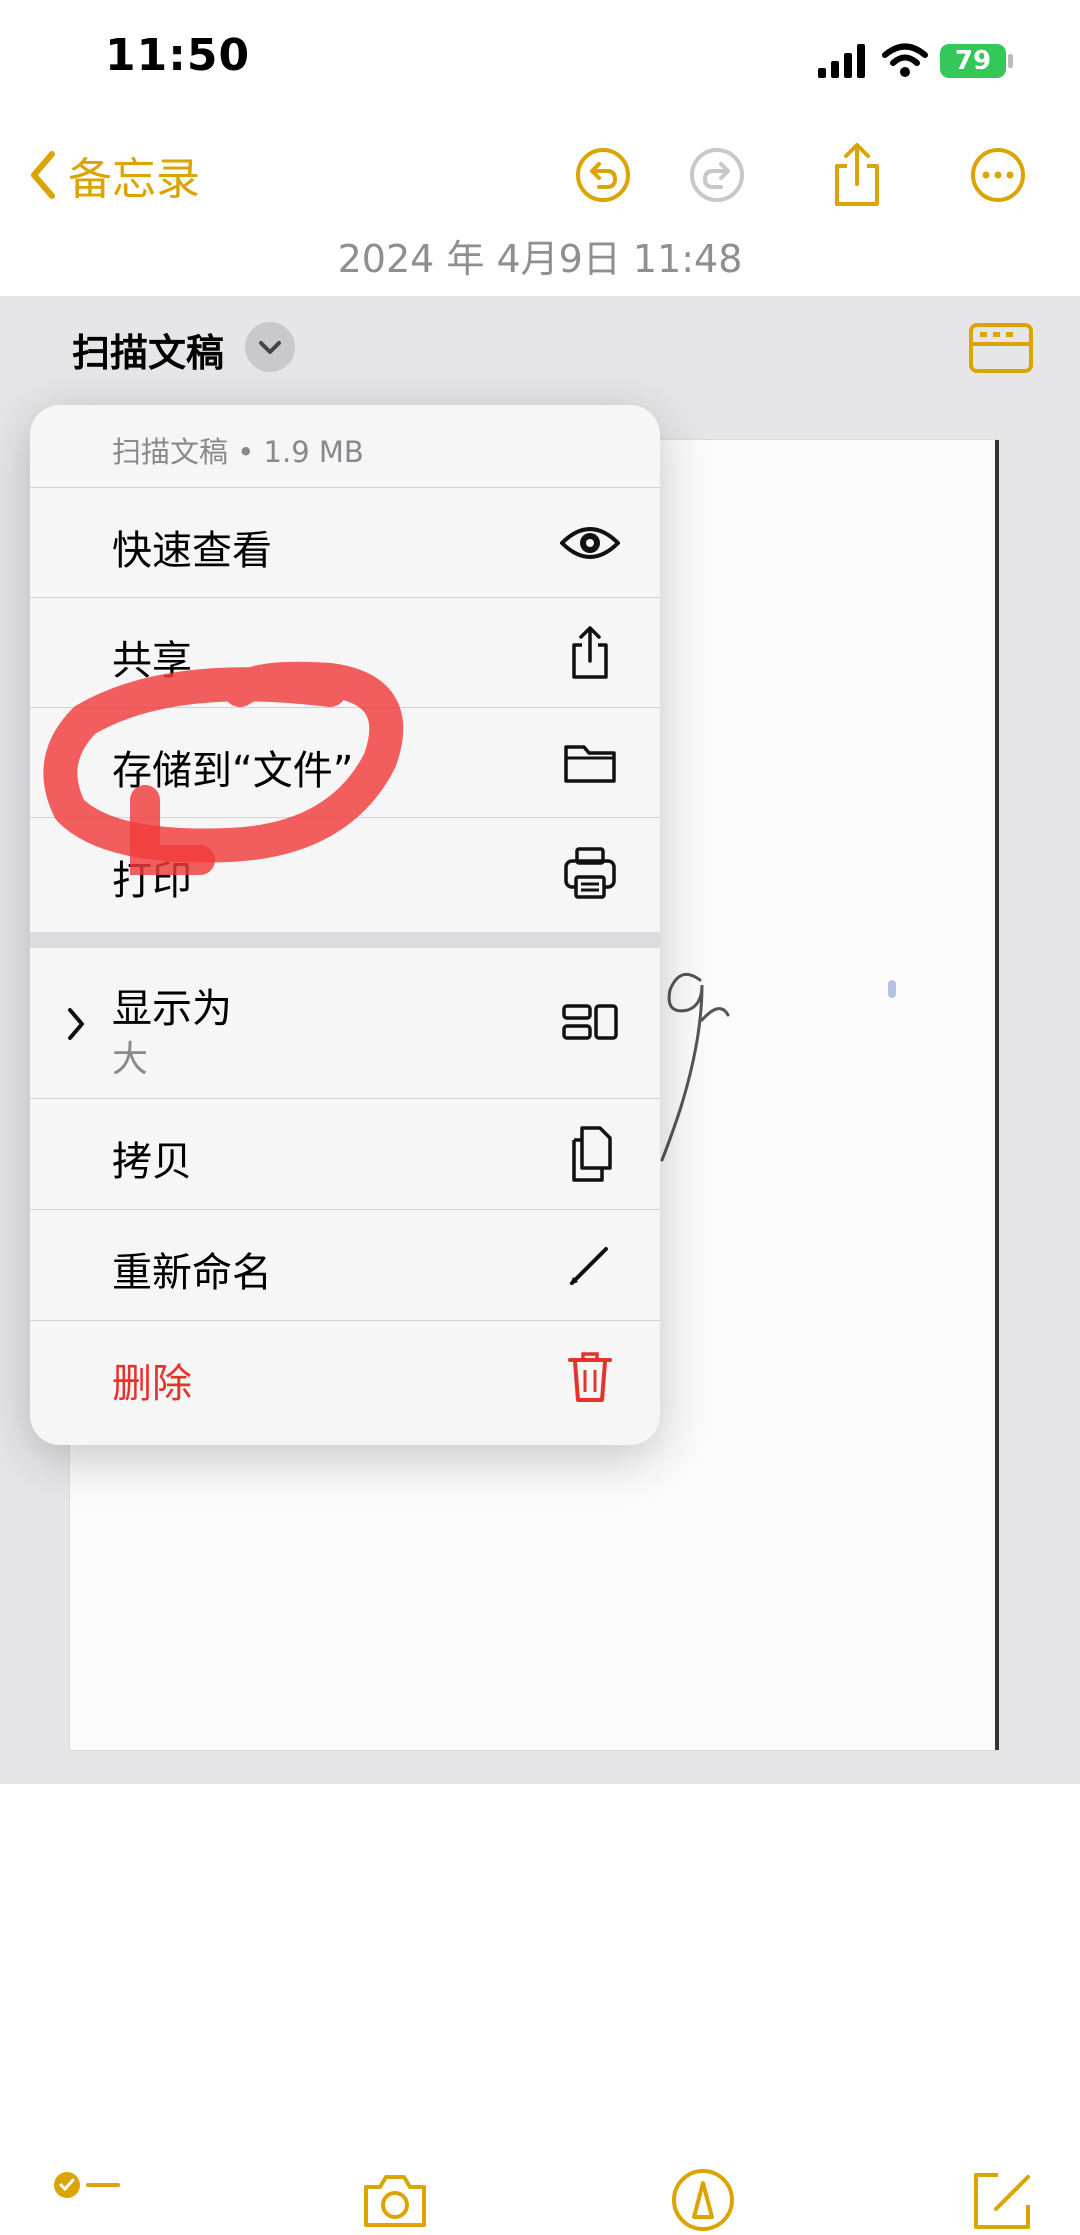 This screenshot has height=2235, width=1080. Describe the element at coordinates (892, 989) in the screenshot. I see `ink-spot` at that location.